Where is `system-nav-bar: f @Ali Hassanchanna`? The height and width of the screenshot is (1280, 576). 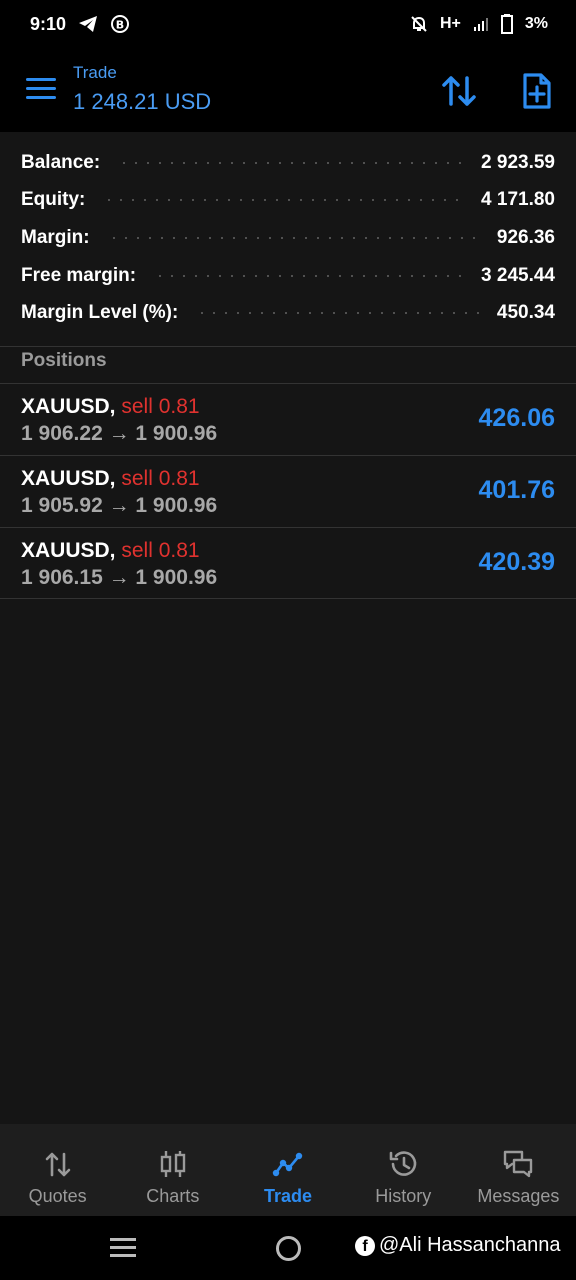 system-nav-bar: f @Ali Hassanchanna is located at coordinates (288, 1248).